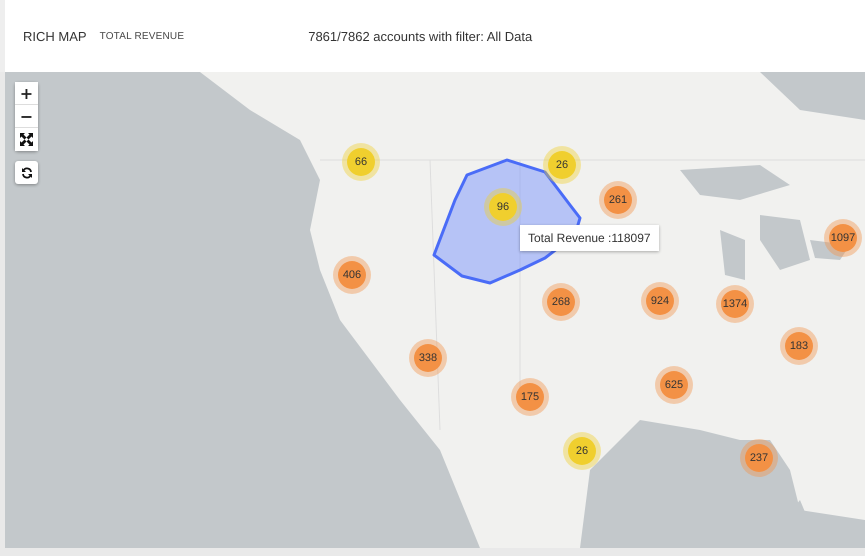  What do you see at coordinates (420, 36) in the screenshot?
I see `filter-summary: 7861/7862 accounts with filter: All Data` at bounding box center [420, 36].